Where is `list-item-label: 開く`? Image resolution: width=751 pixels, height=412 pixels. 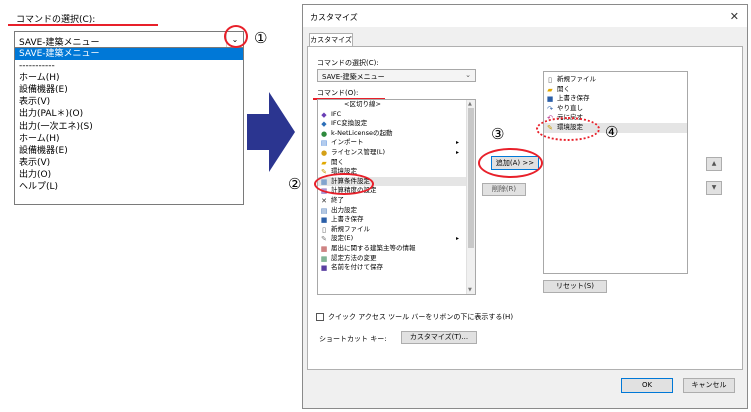 list-item-label: 開く is located at coordinates (337, 161).